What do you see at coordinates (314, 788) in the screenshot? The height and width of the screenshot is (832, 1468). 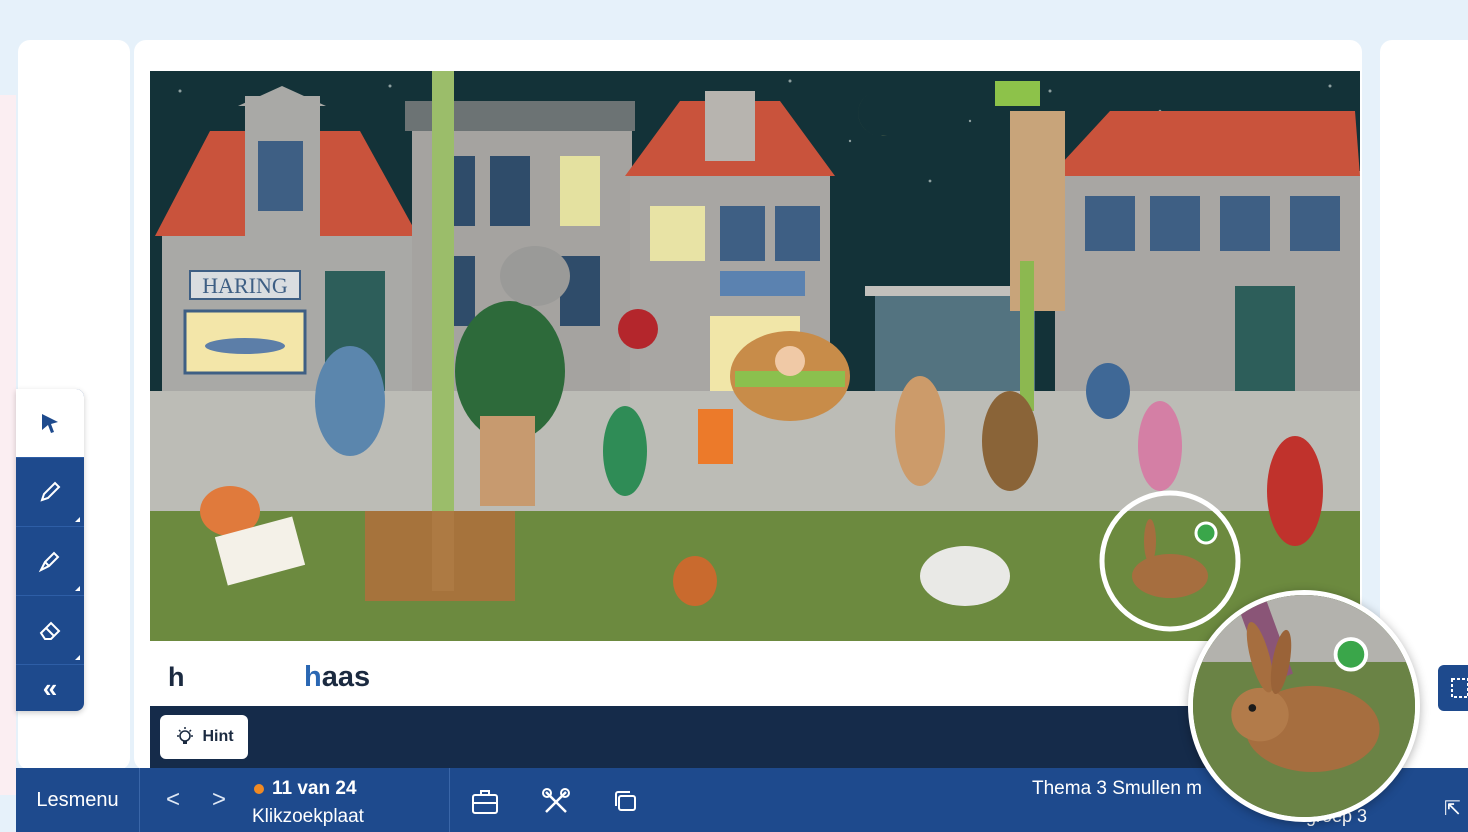 I see `slide-counter-text: 11 van 24` at bounding box center [314, 788].